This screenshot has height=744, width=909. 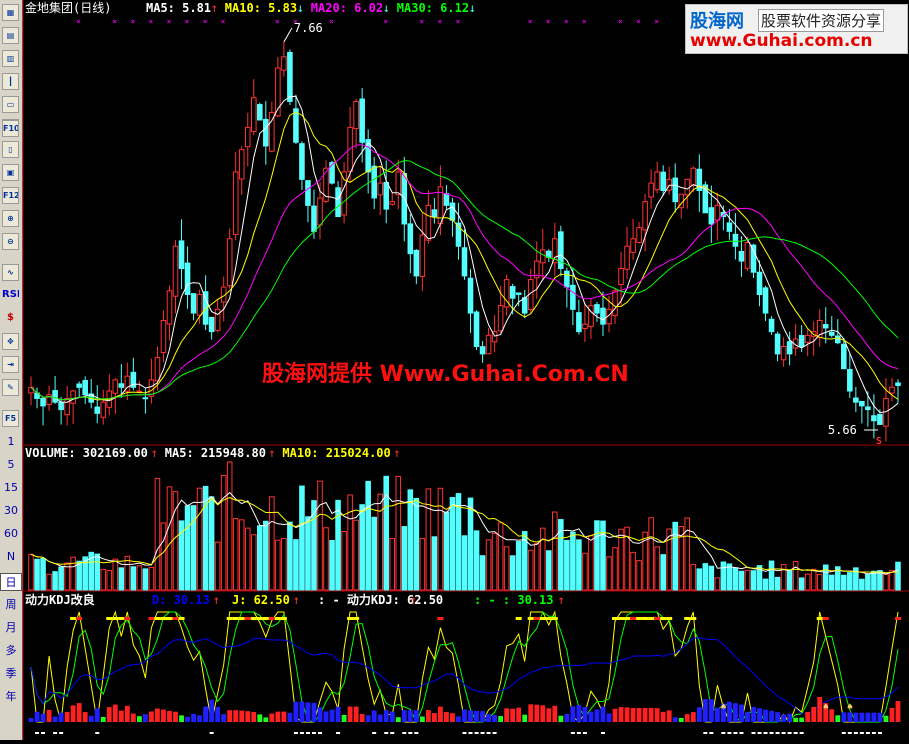 I want to click on candle-icon: ┃, so click(x=10, y=81).